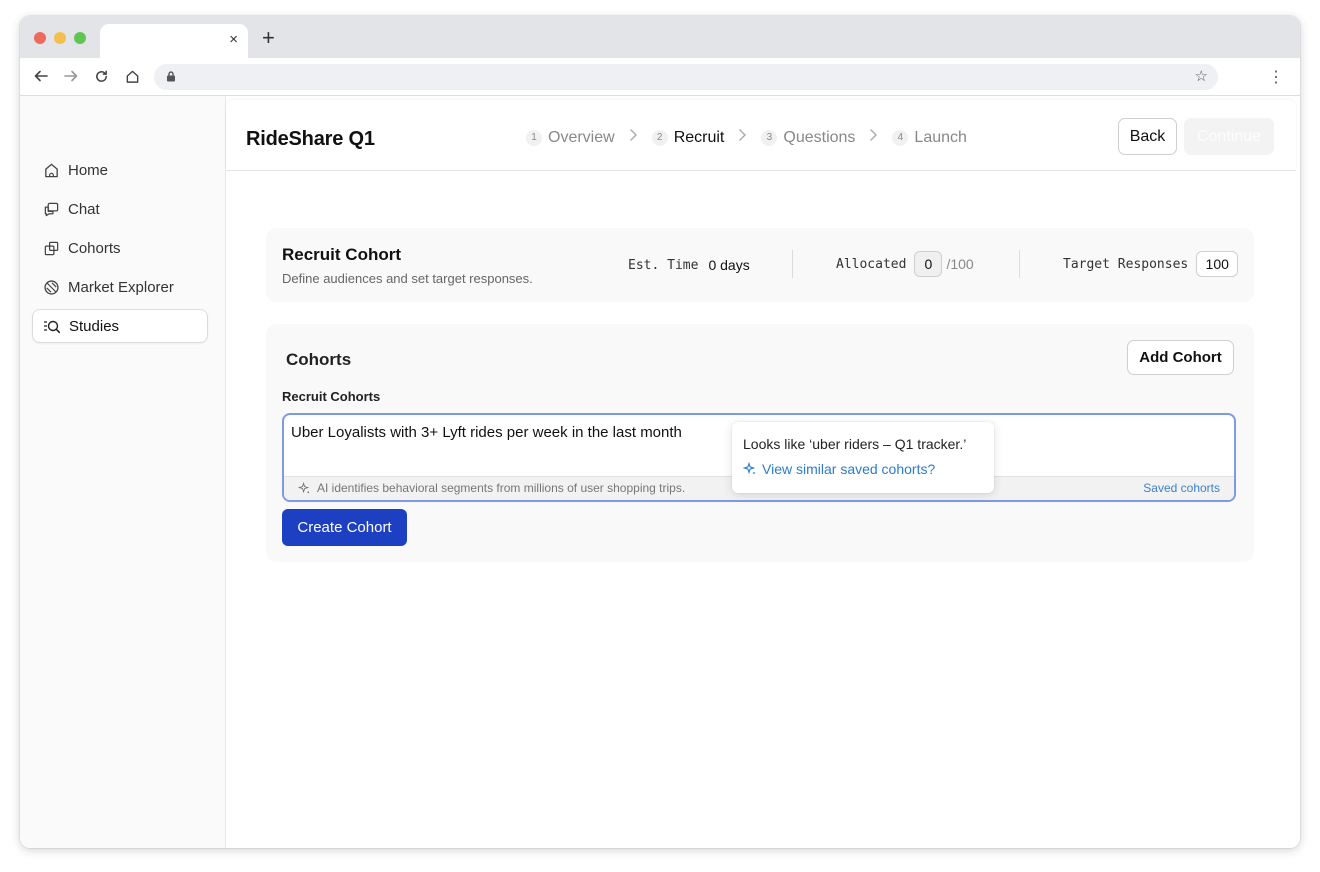  What do you see at coordinates (60, 38) in the screenshot?
I see `minimize-window-button` at bounding box center [60, 38].